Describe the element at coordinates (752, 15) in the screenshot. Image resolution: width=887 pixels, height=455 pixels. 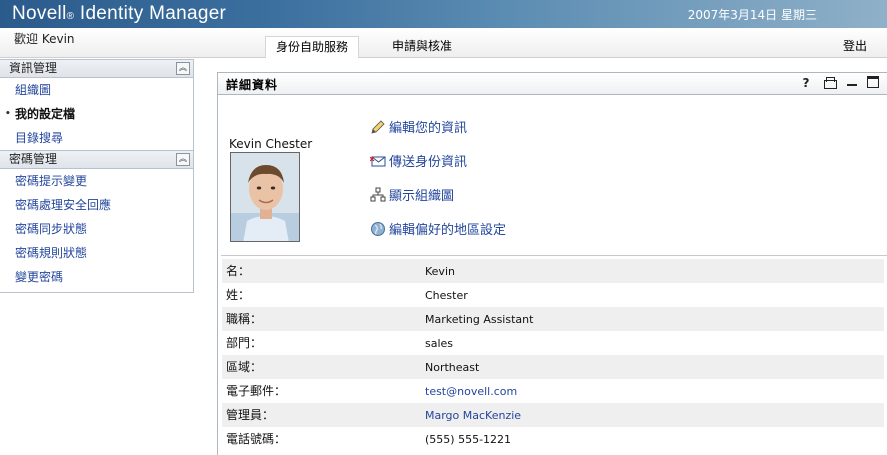
I see `header-date: 2007年3月14日 星期三` at that location.